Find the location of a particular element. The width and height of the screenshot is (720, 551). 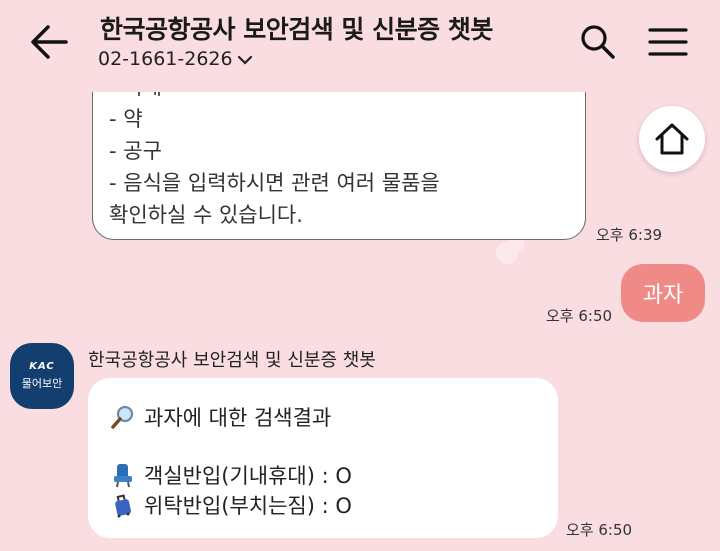

hamburger-menu-icon is located at coordinates (668, 42).